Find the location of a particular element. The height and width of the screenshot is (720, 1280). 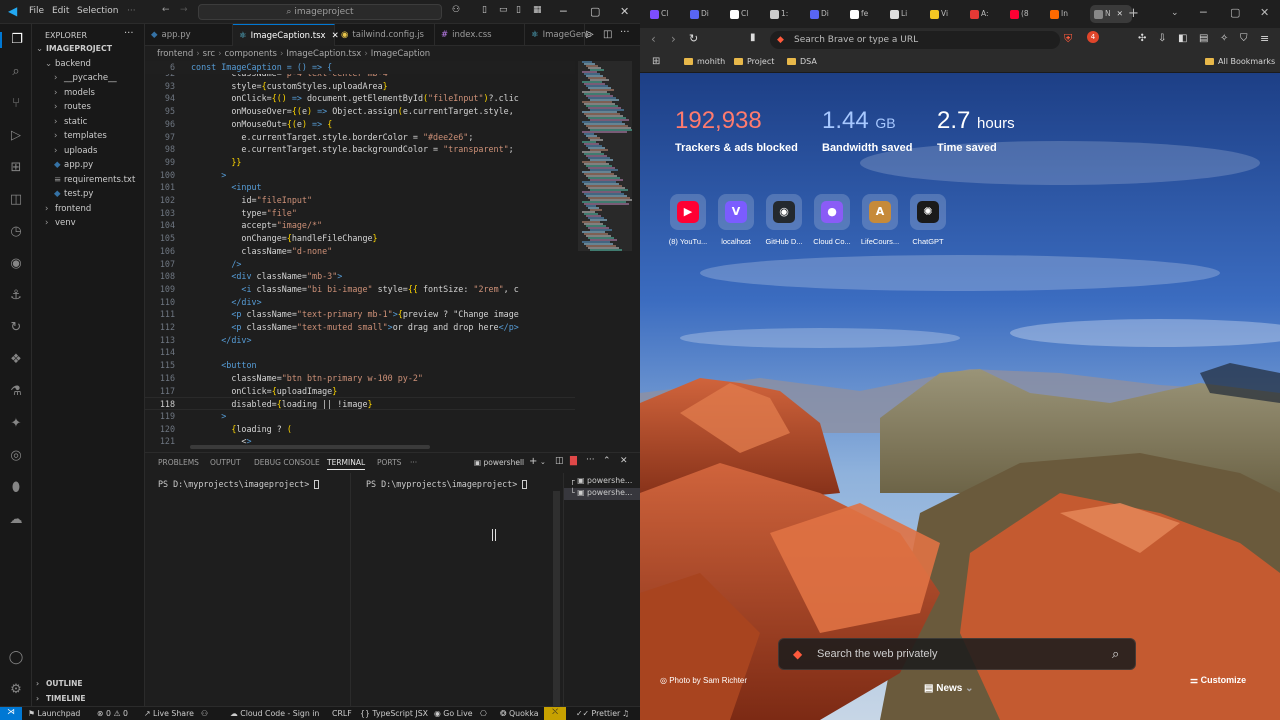

tree-item: › uploads is located at coordinates (75, 151).